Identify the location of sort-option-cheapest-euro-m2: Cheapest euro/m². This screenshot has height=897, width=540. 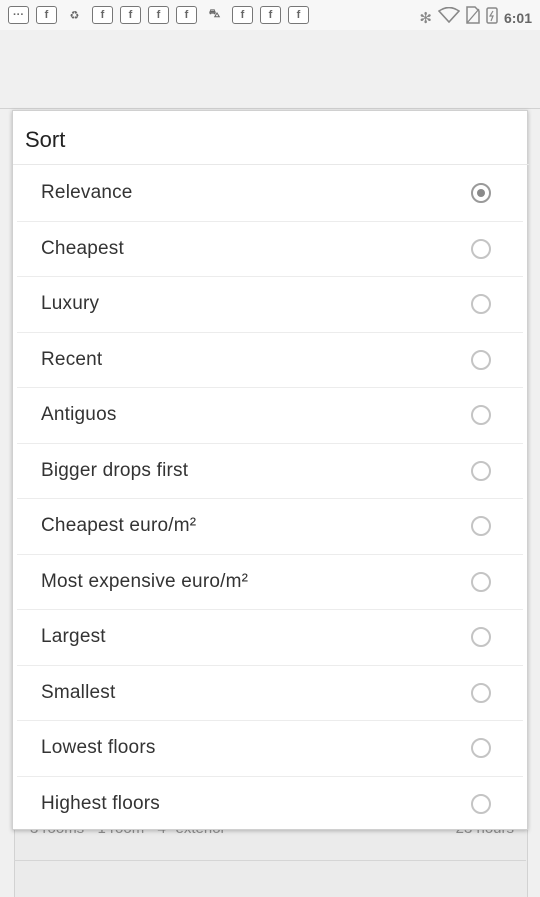
(270, 527).